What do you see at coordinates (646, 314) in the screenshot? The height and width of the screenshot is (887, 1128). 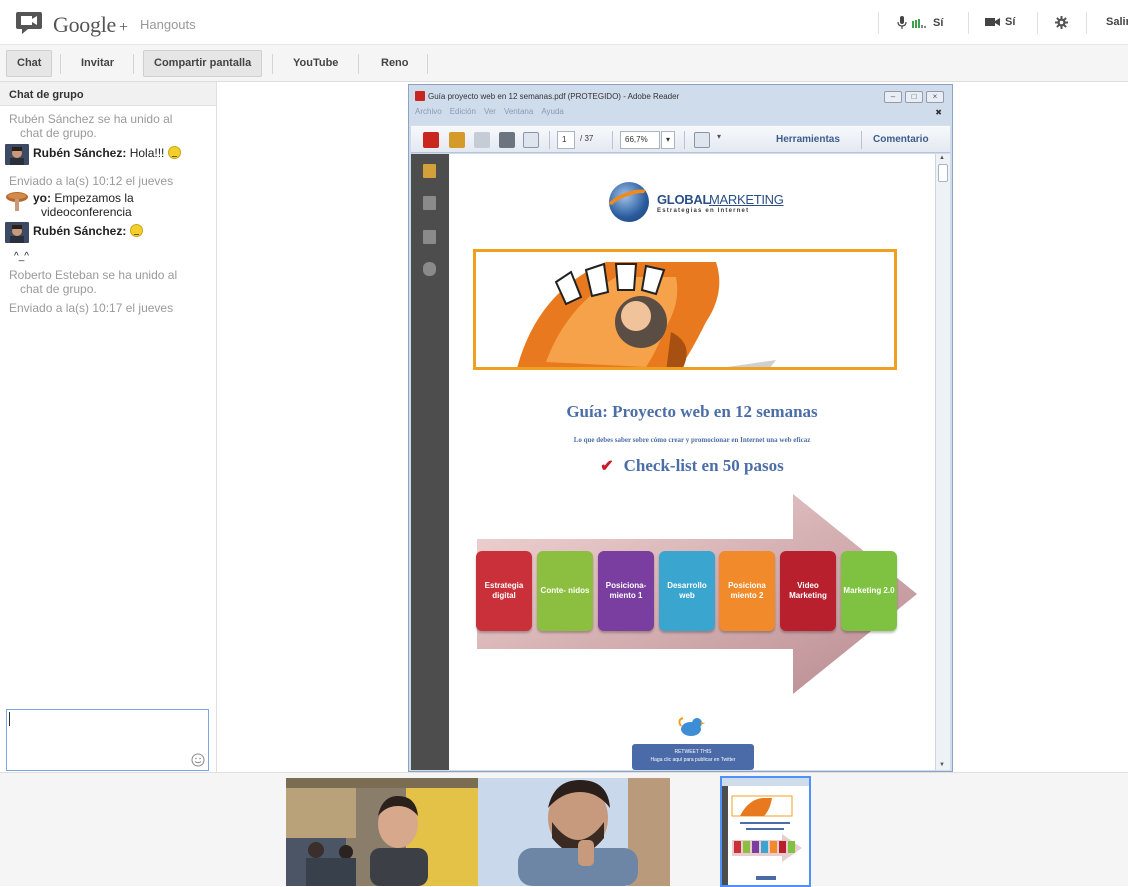 I see `www-hand-illustration` at bounding box center [646, 314].